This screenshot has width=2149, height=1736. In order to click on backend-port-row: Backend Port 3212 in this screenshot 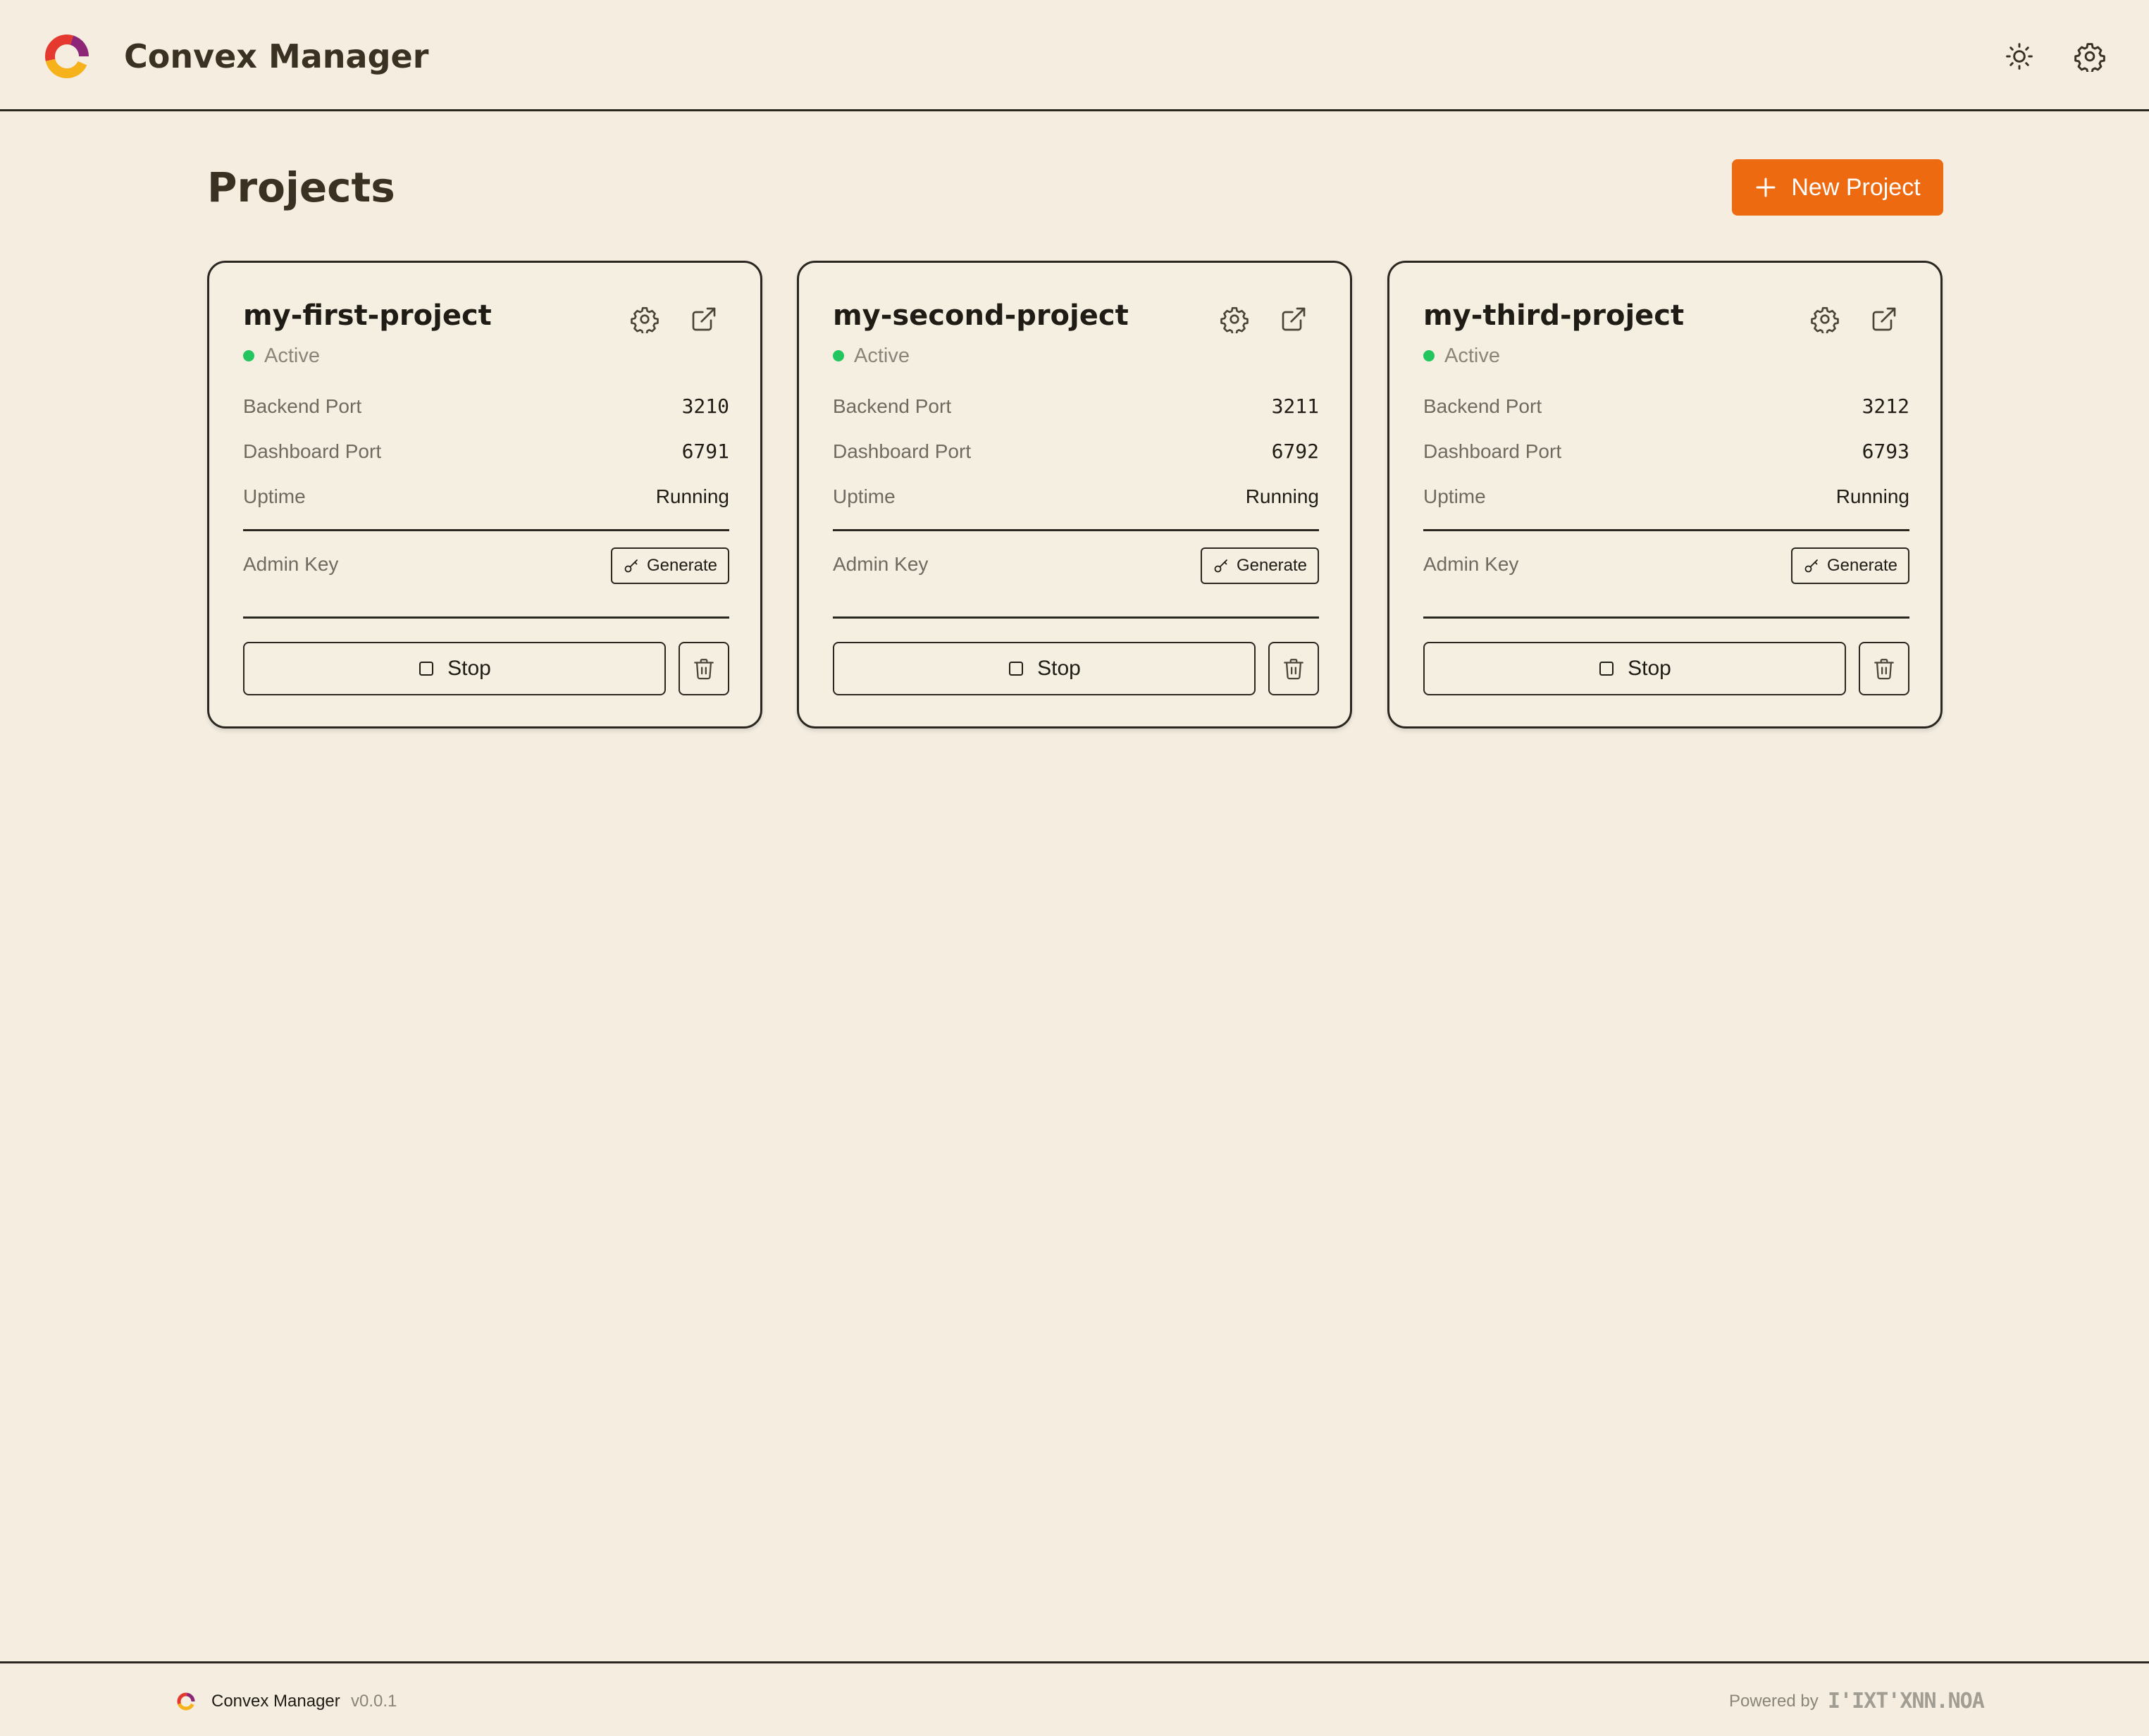, I will do `click(1666, 407)`.